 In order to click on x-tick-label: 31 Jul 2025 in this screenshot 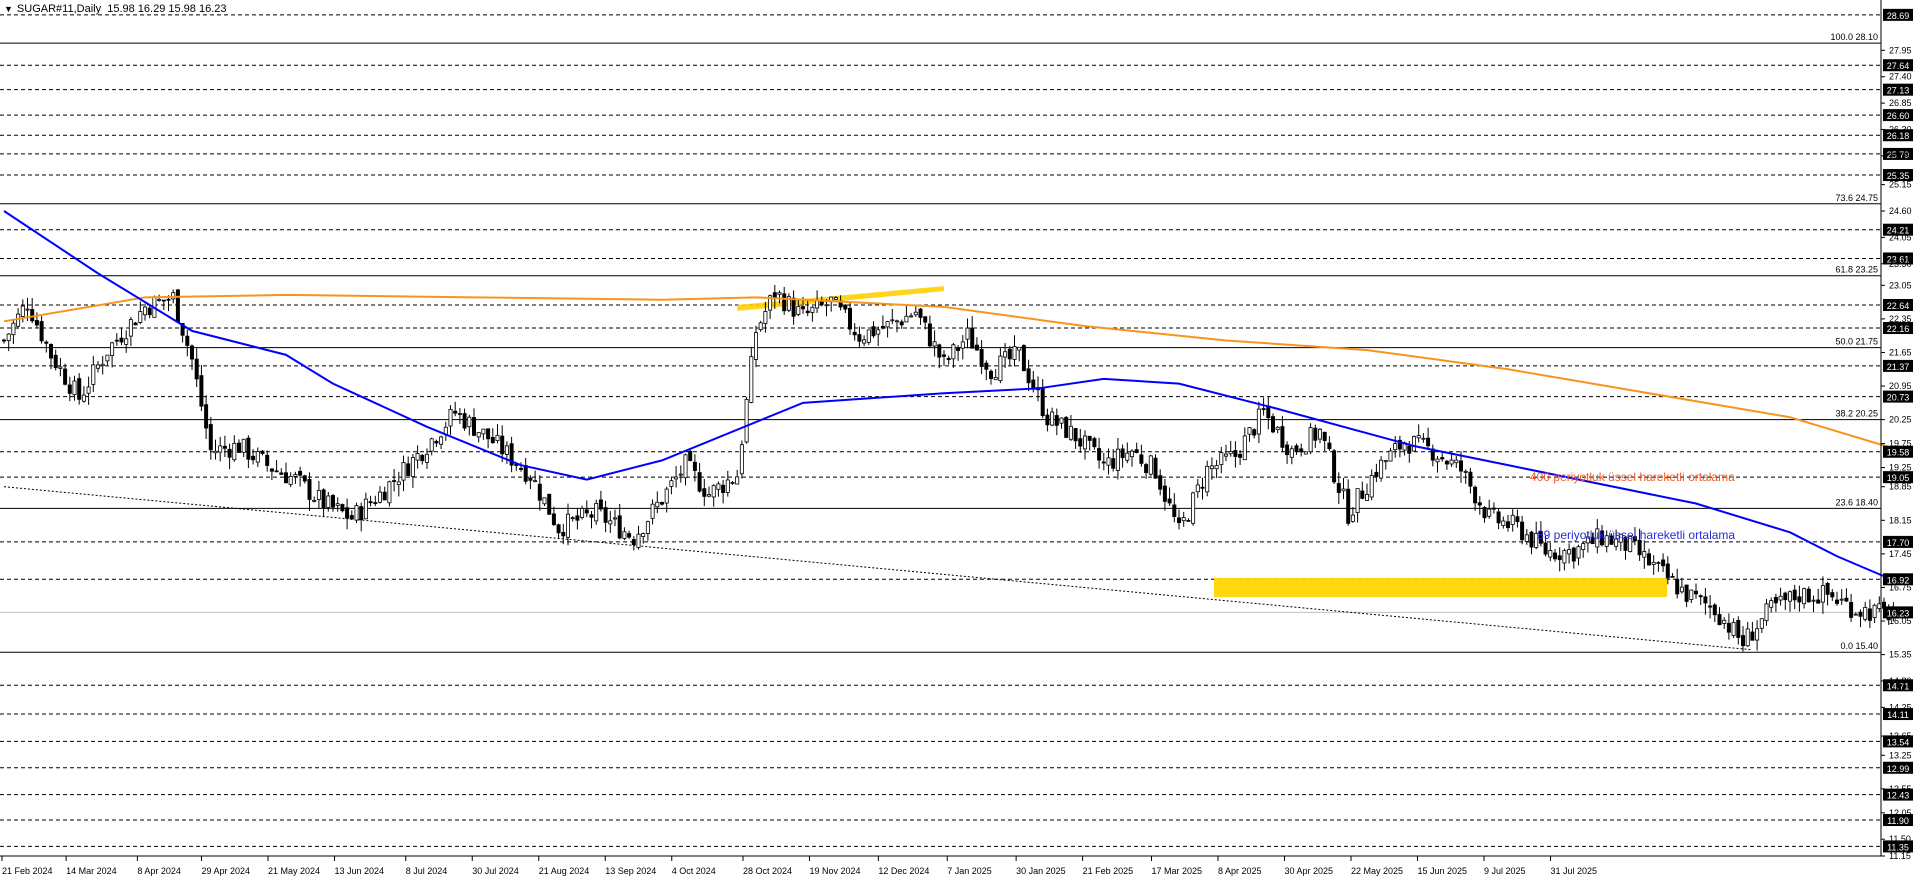, I will do `click(1574, 871)`.